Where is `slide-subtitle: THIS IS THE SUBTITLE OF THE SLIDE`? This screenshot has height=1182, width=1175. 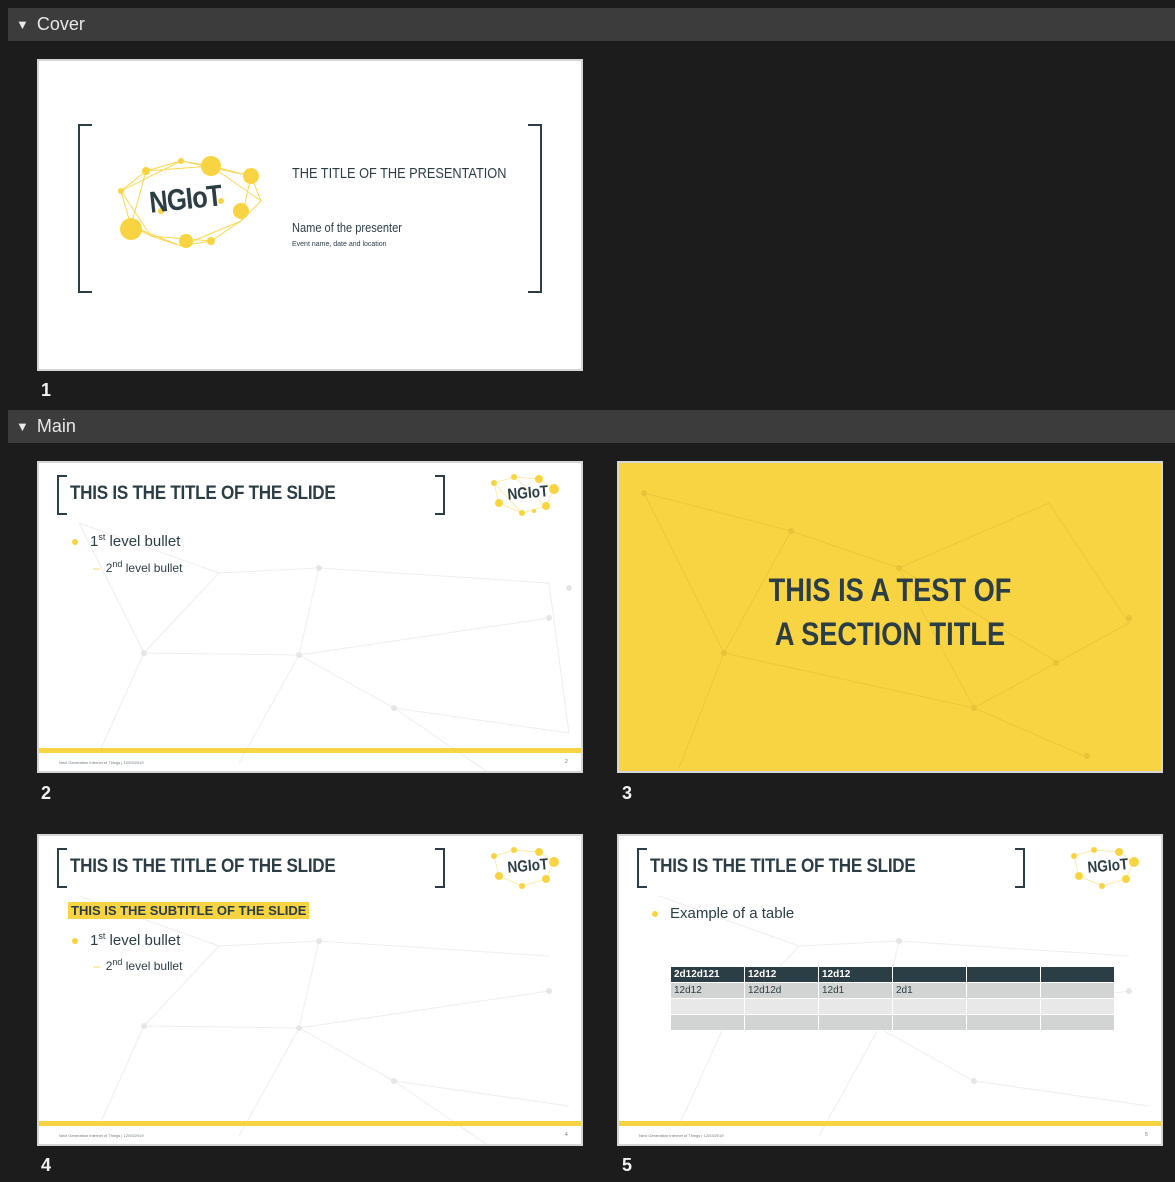
slide-subtitle: THIS IS THE SUBTITLE OF THE SLIDE is located at coordinates (189, 910).